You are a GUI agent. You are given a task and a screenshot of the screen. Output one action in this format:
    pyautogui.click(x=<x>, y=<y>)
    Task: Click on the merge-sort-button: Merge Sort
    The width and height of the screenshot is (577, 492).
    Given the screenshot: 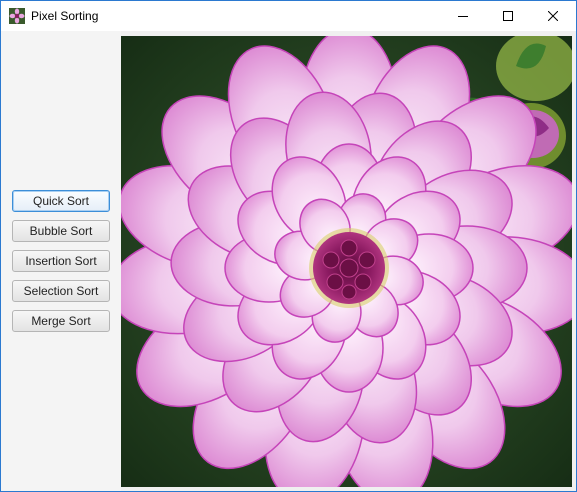 What is the action you would take?
    pyautogui.click(x=61, y=321)
    